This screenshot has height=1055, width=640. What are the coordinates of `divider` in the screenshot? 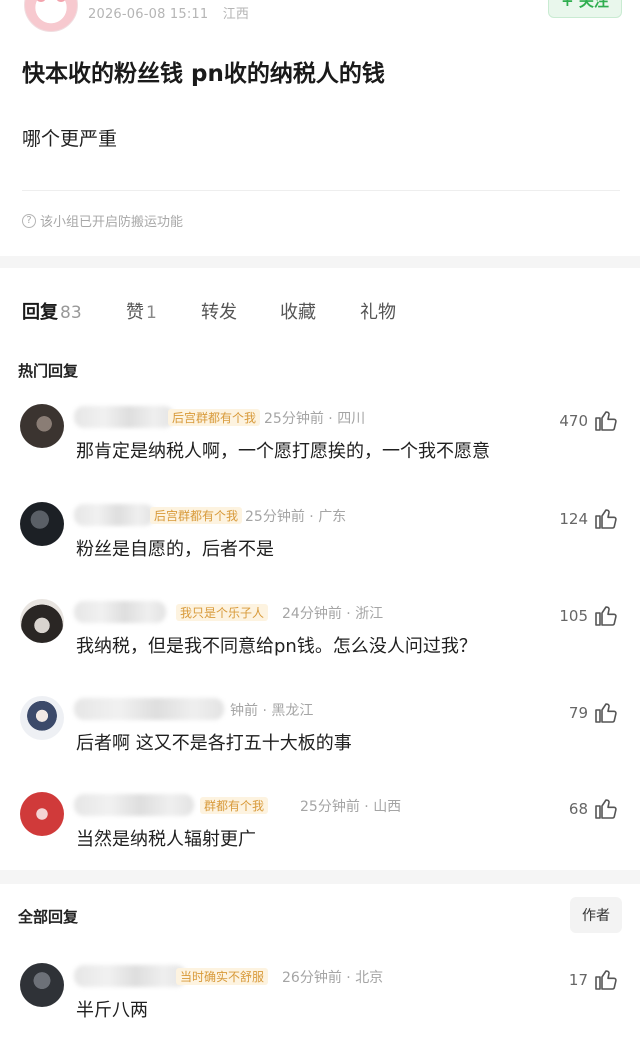 It's located at (321, 190).